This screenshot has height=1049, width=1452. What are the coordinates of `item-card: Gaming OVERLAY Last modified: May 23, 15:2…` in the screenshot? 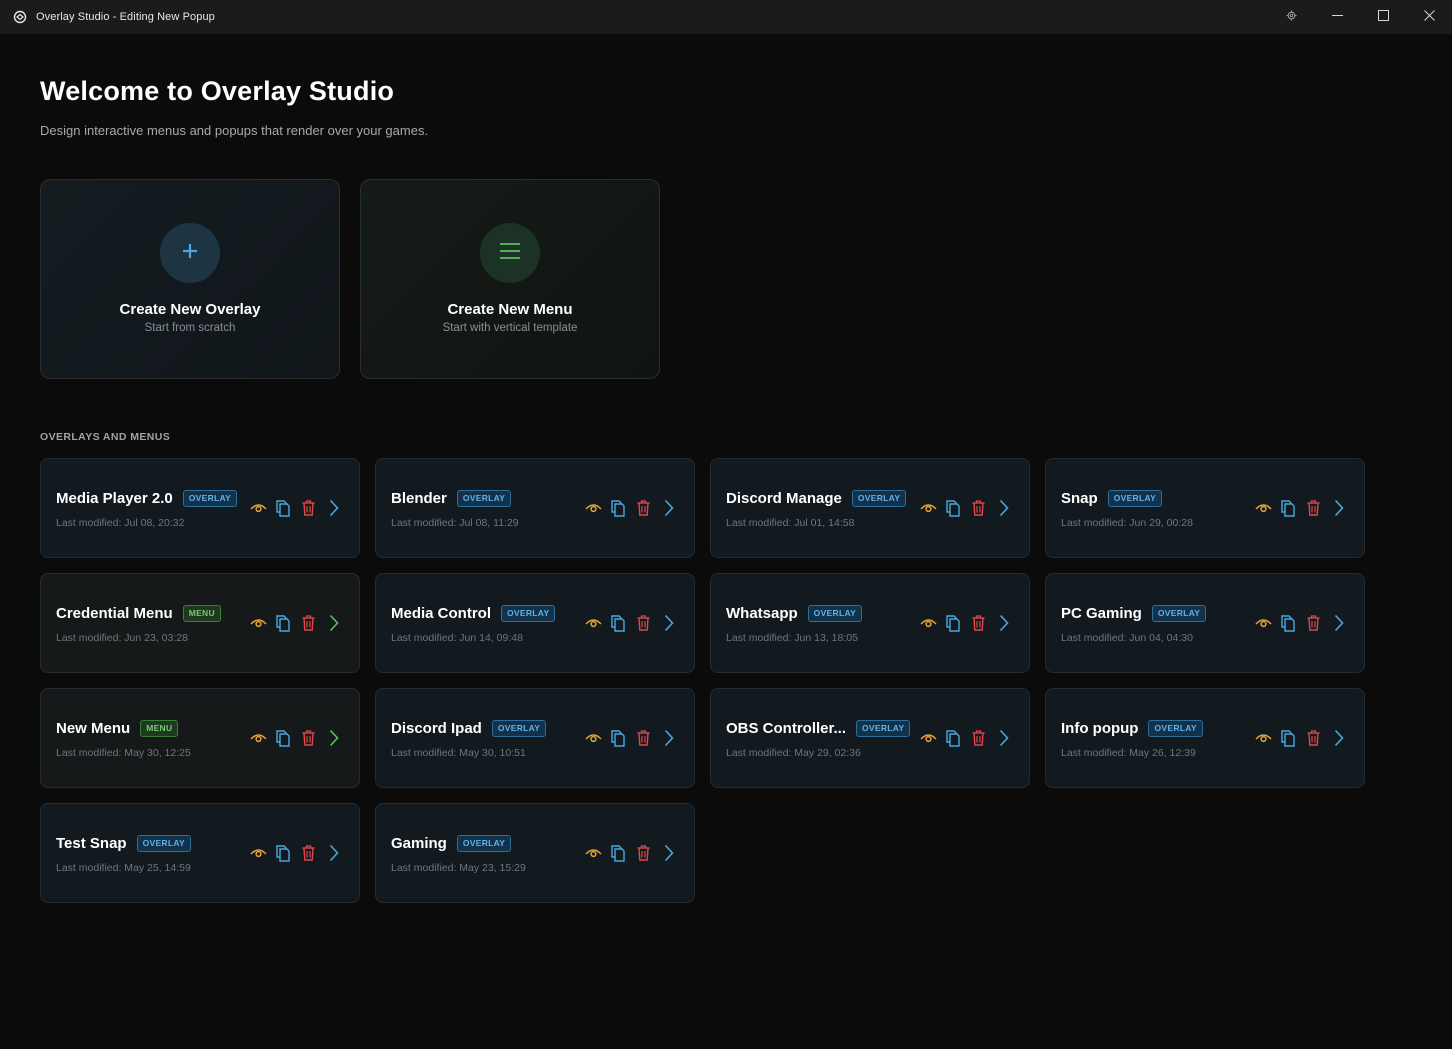 It's located at (535, 853).